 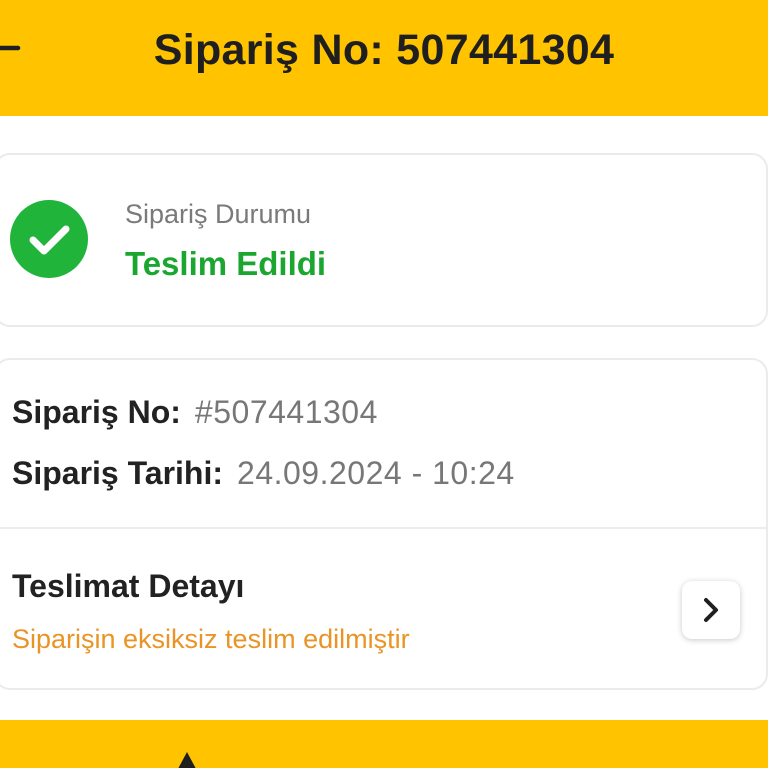 I want to click on order-date-value: 24.09.2024 - 10:24, so click(x=376, y=473).